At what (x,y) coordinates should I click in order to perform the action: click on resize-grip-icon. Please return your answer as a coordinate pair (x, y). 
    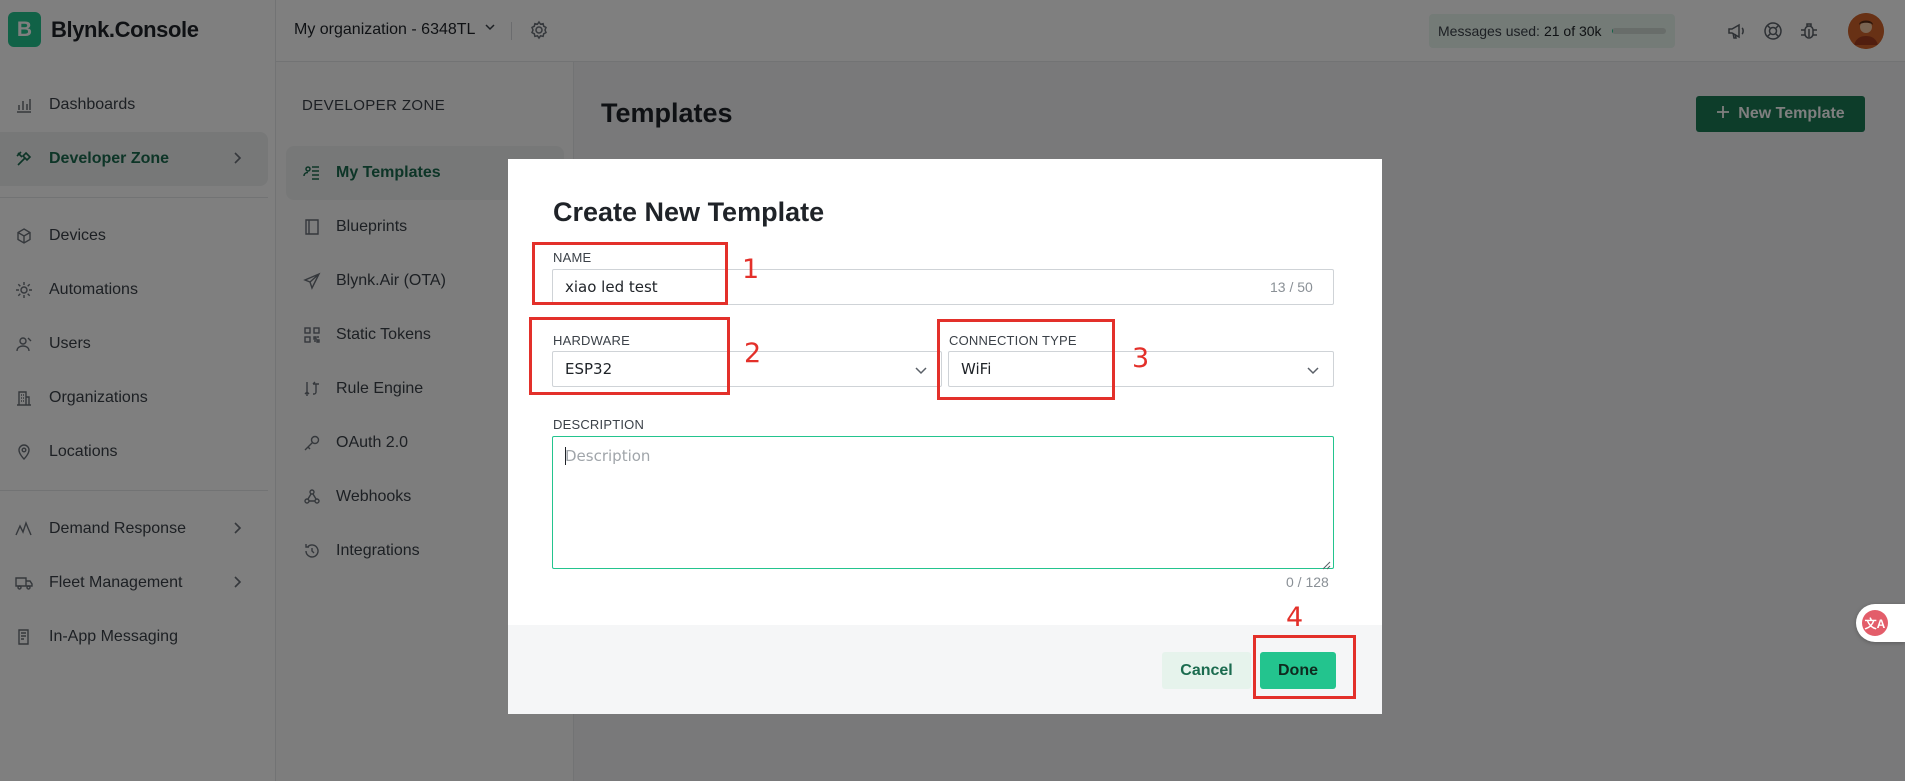
    Looking at the image, I should click on (1326, 563).